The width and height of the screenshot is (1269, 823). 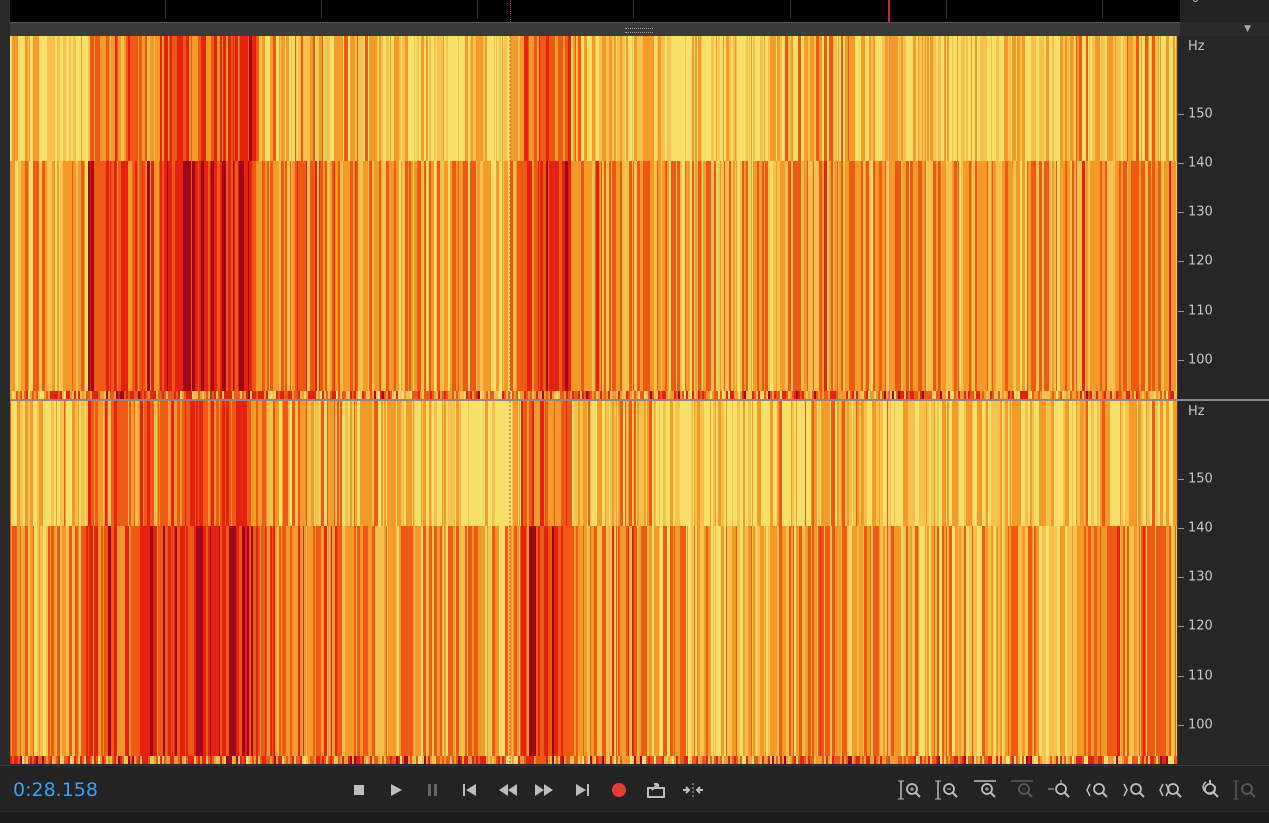 I want to click on skip-selection-icon, so click(x=693, y=790).